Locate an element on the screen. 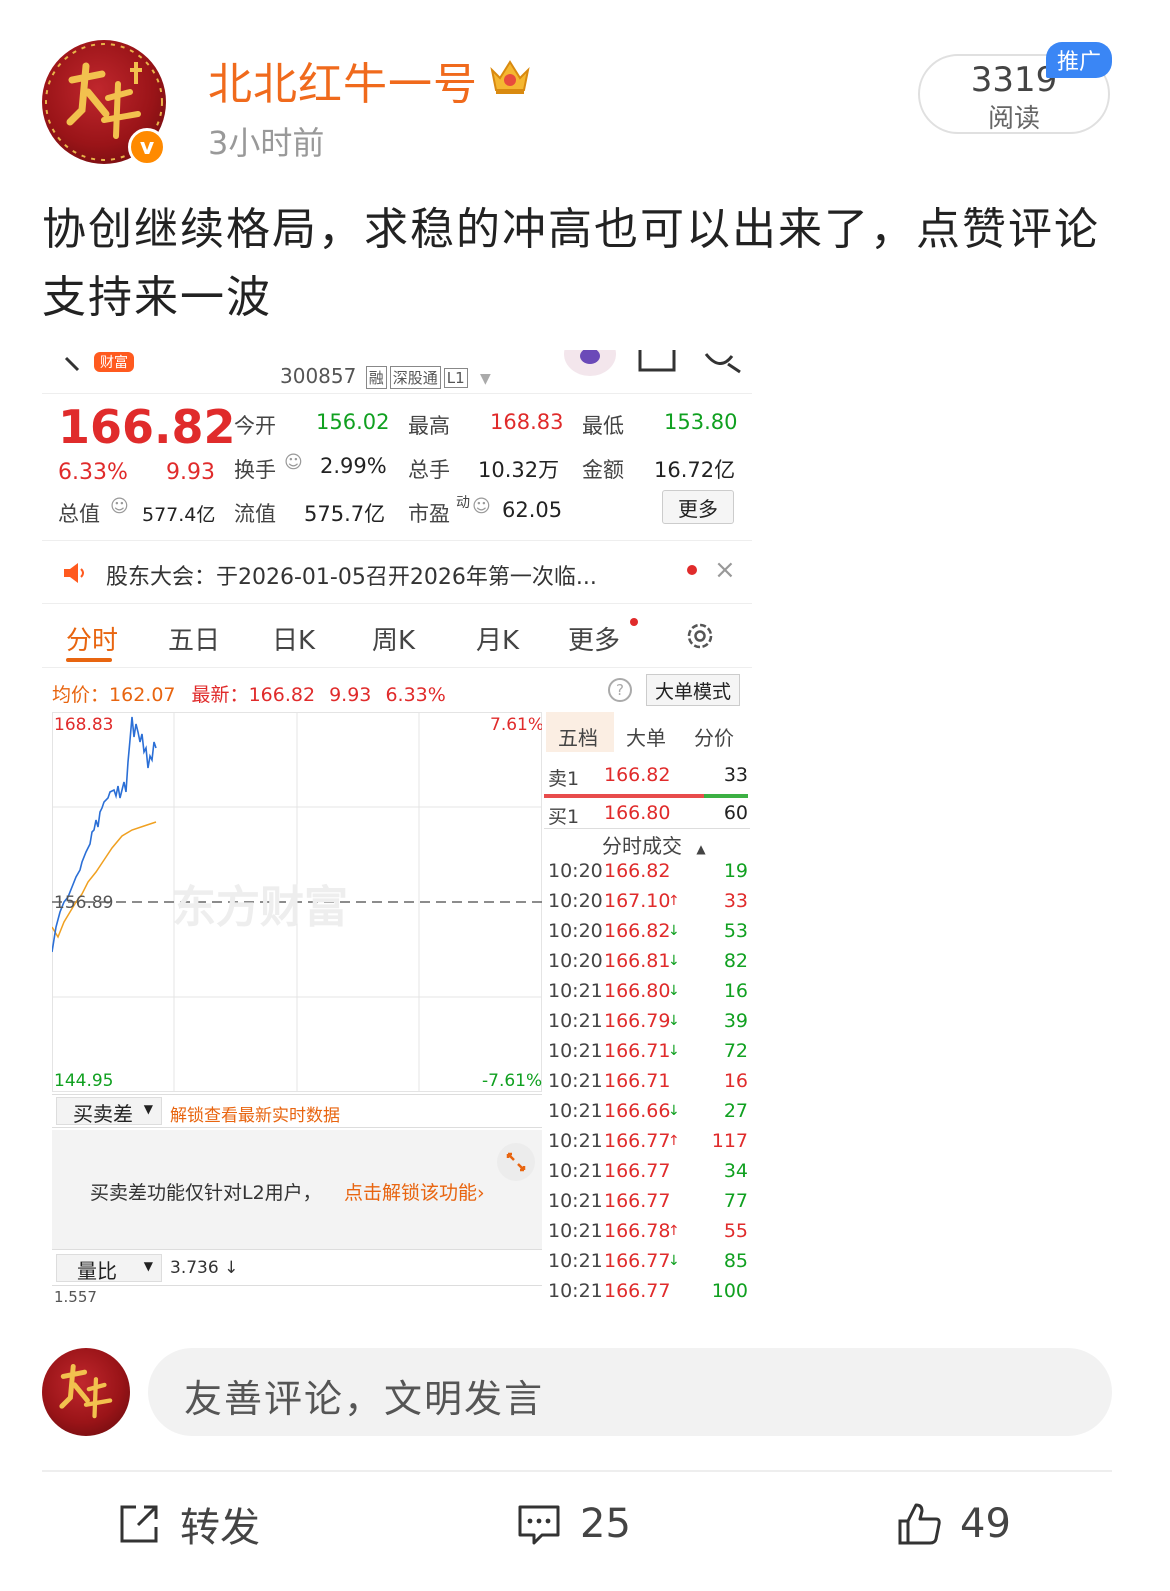  watchlist-icon is located at coordinates (658, 363).